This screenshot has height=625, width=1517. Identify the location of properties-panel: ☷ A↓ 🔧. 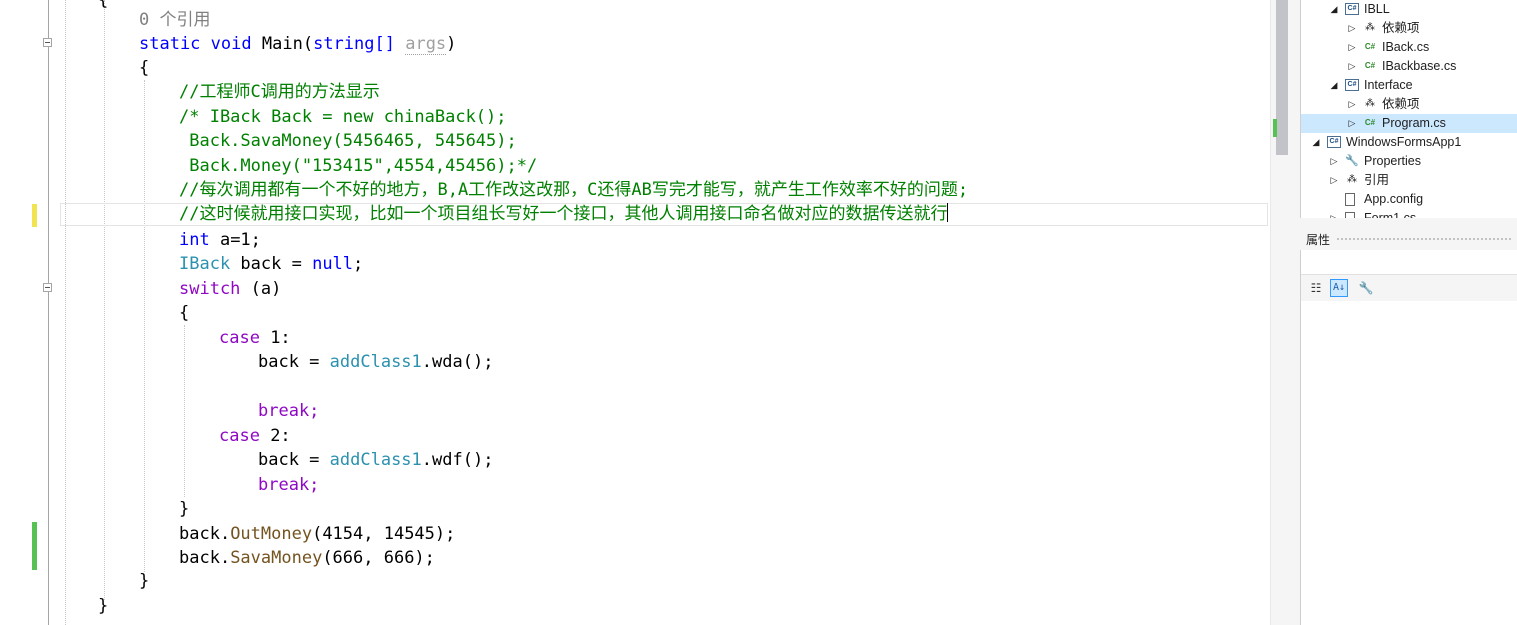
(1408, 437).